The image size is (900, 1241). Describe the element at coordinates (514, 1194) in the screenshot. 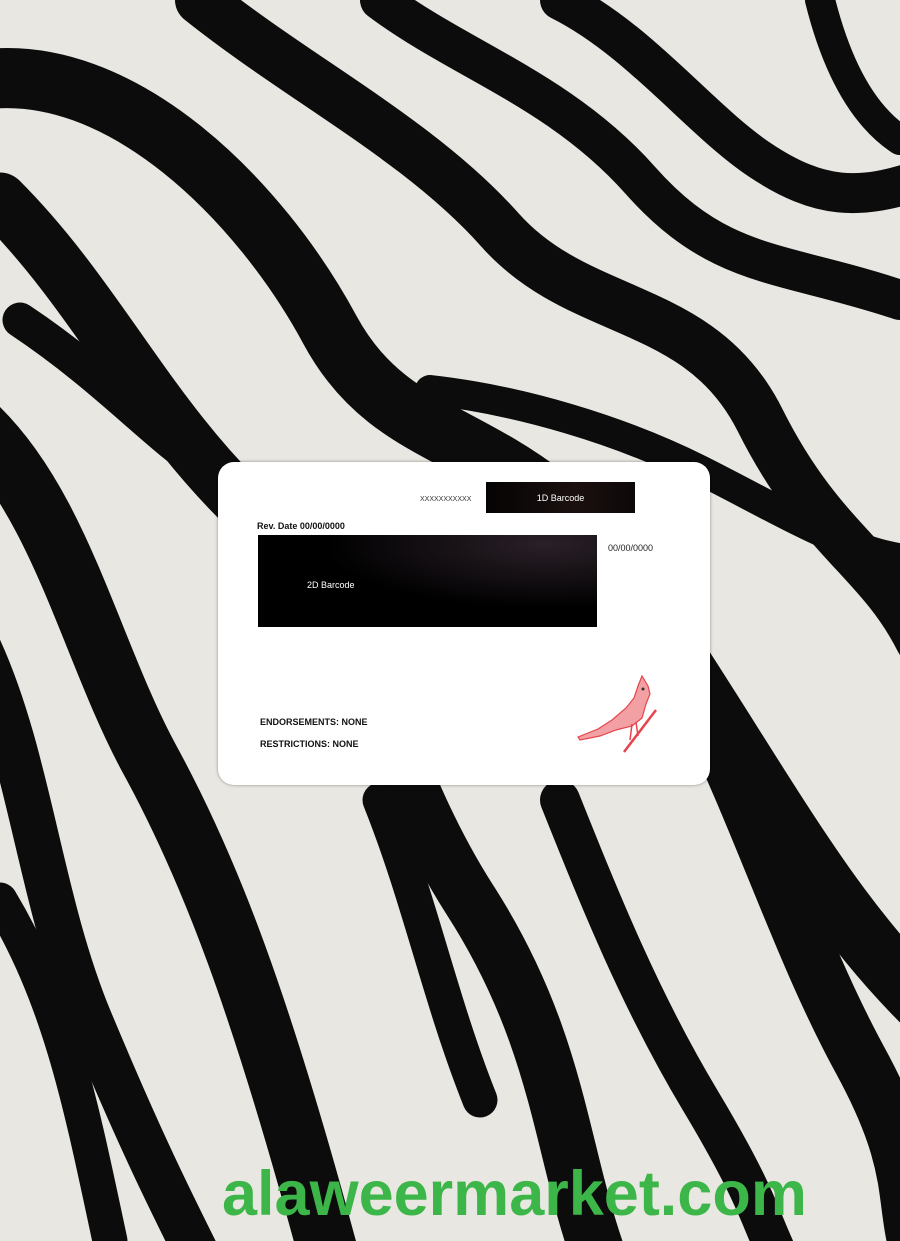

I see `watermark: alaweermarket.com` at that location.